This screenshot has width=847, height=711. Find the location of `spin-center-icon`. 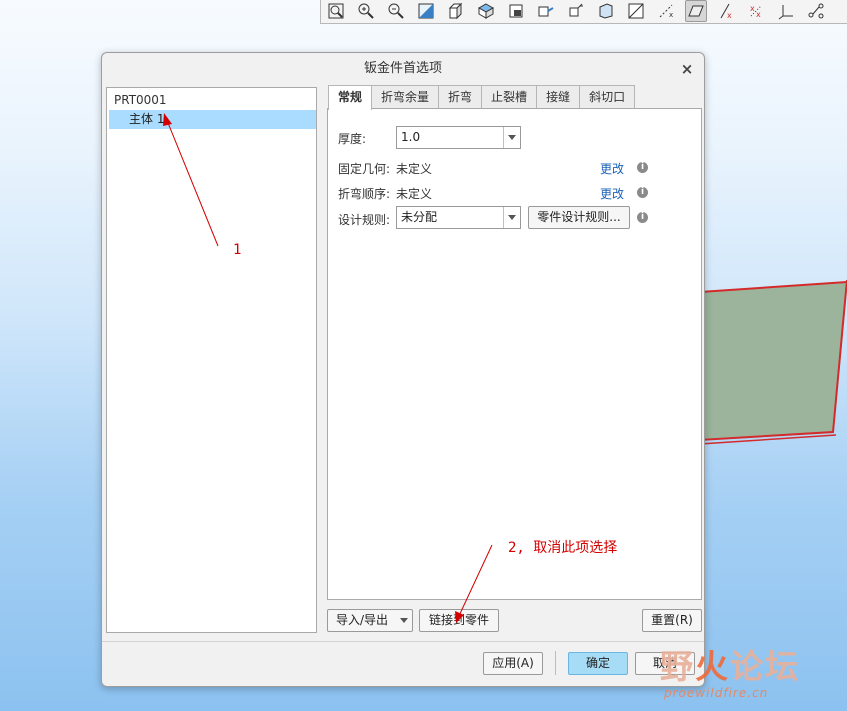

spin-center-icon is located at coordinates (576, 11).